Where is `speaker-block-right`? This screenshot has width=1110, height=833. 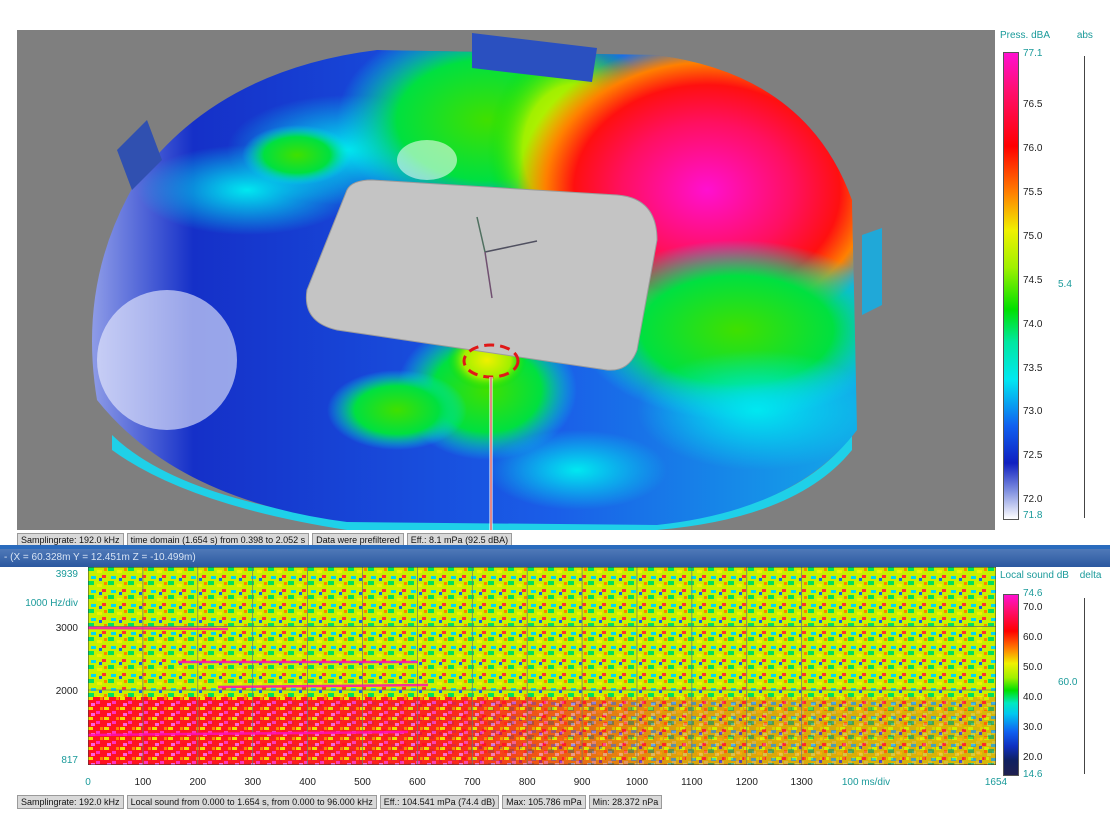
speaker-block-right is located at coordinates (872, 271).